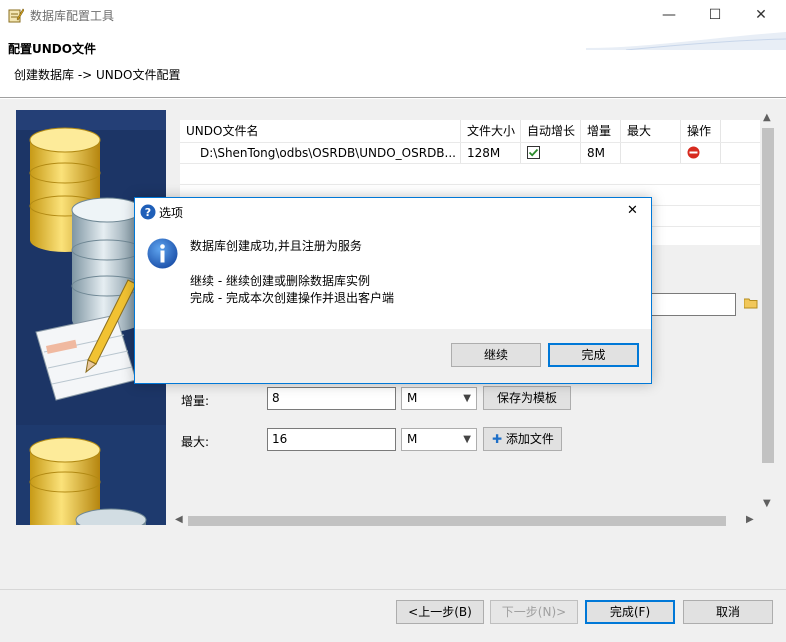 This screenshot has width=786, height=642. I want to click on cell-autogrow, so click(551, 153).